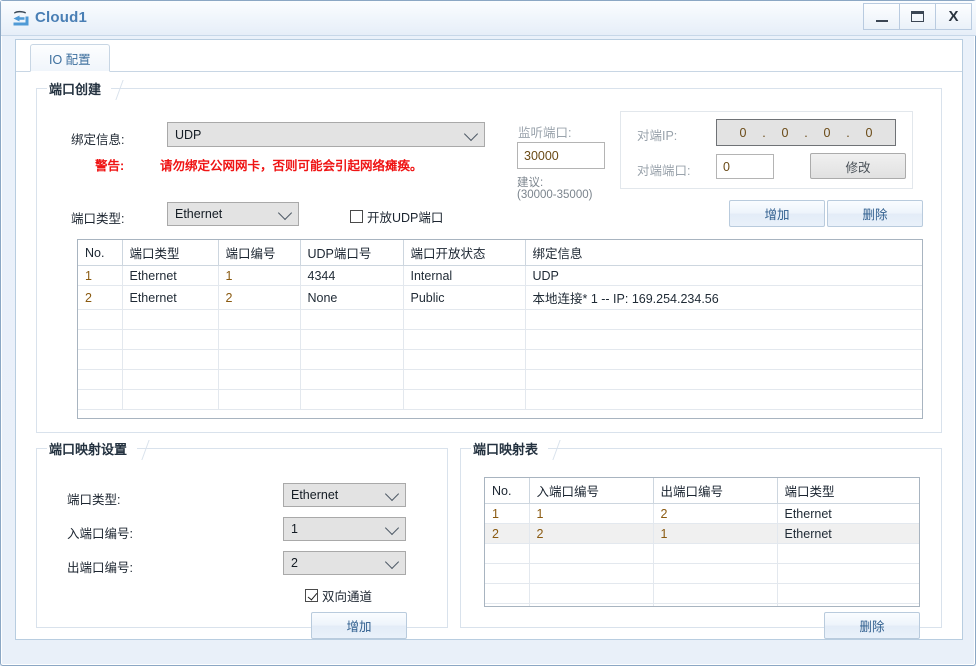  Describe the element at coordinates (315, 495) in the screenshot. I see `map-port-type-value: Ethernet` at that location.